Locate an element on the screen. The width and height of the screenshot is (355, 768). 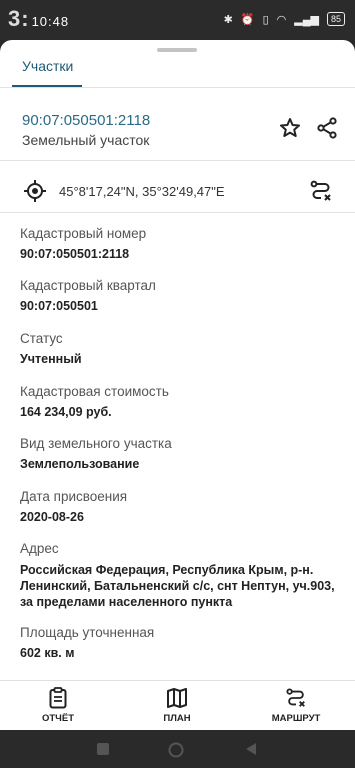
crosshair-icon is located at coordinates (35, 191).